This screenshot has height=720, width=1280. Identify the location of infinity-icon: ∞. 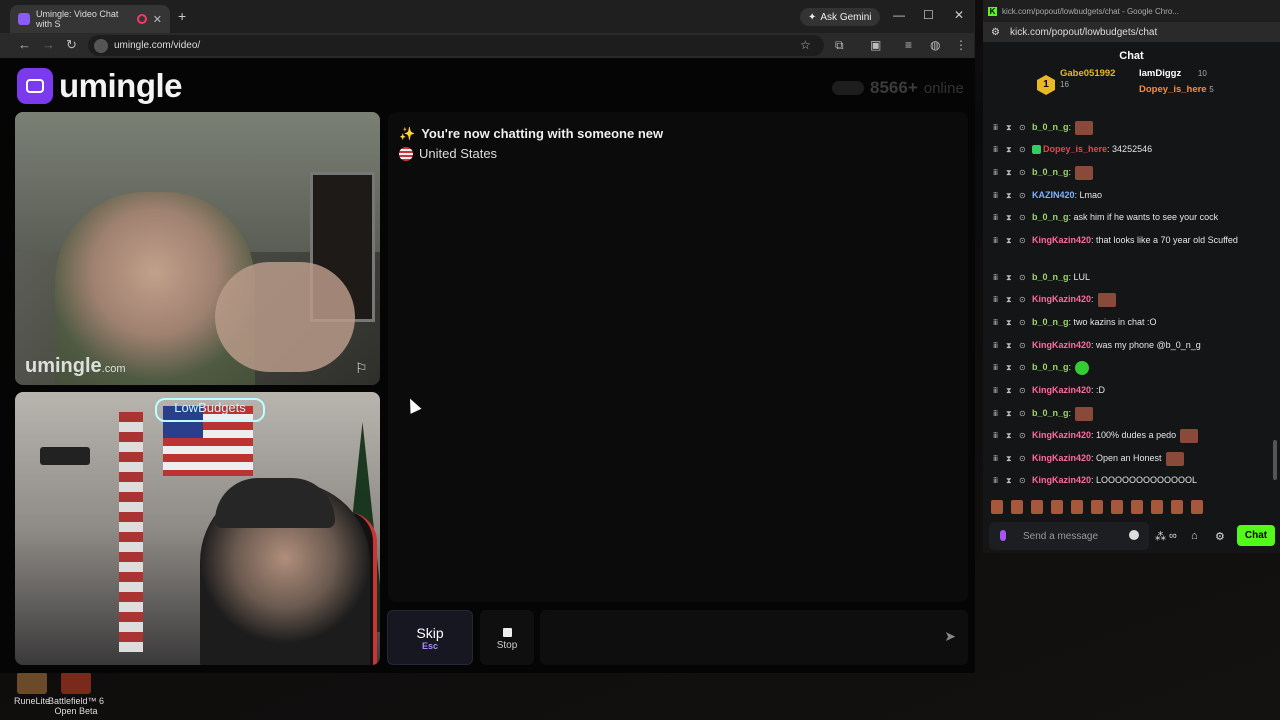
(1173, 536).